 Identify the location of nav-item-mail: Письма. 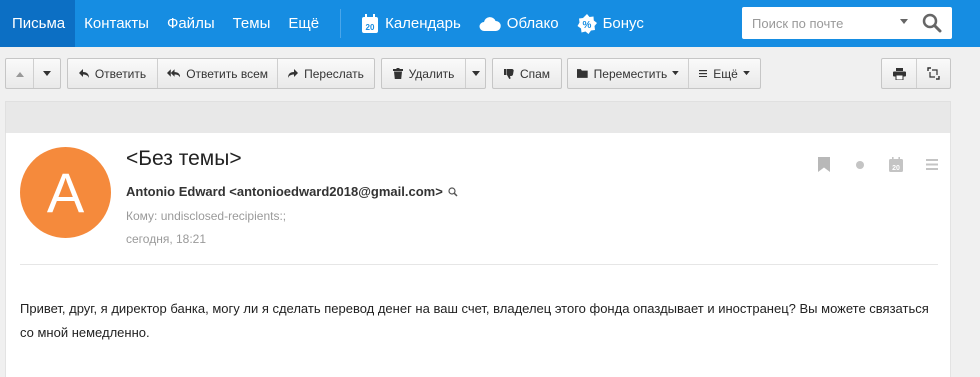
(38, 23).